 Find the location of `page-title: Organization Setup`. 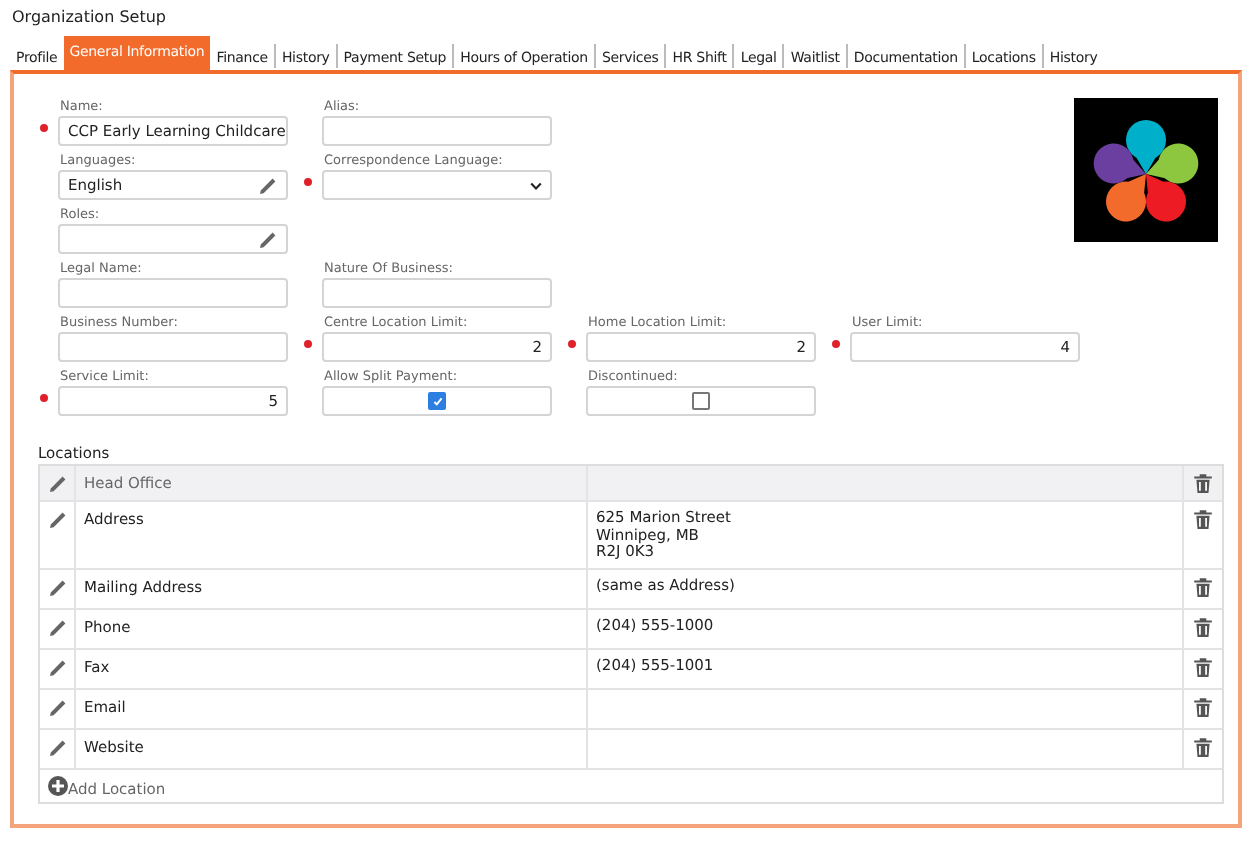

page-title: Organization Setup is located at coordinates (89, 18).